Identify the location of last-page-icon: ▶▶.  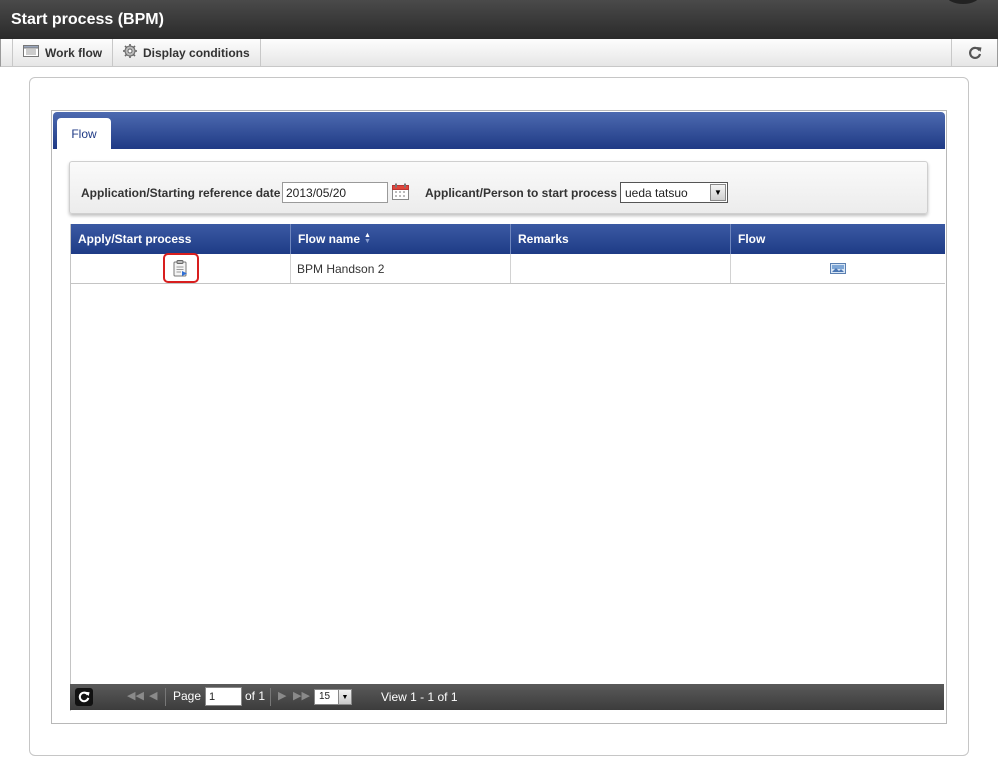
(301, 695).